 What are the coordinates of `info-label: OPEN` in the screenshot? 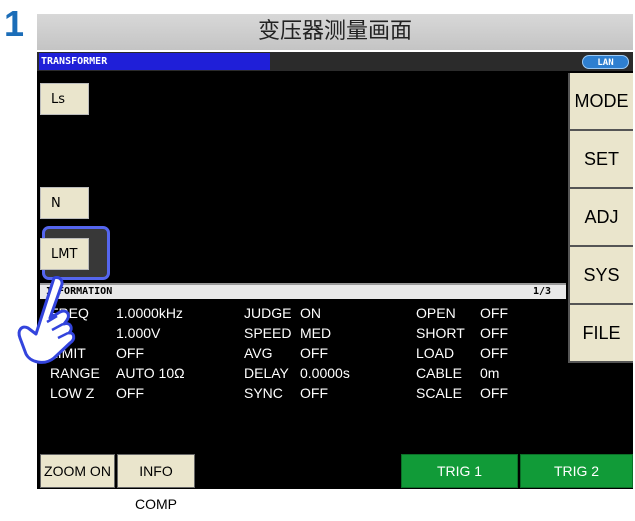 It's located at (436, 313).